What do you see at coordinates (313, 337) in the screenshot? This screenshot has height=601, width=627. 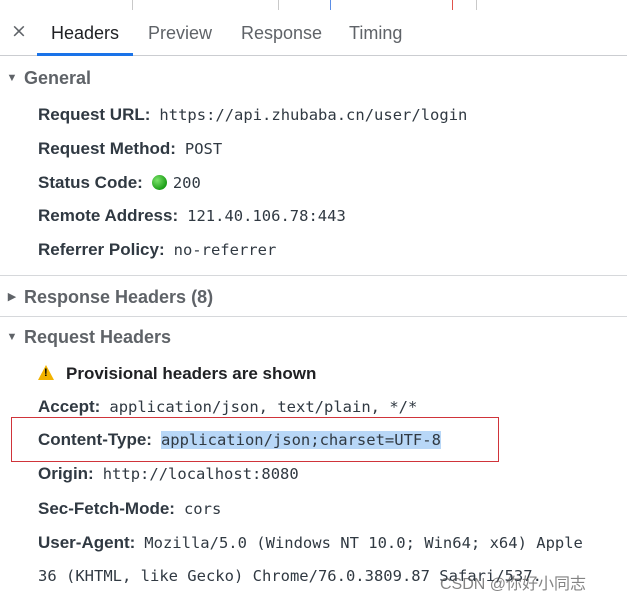 I see `section-request-headers-toggle: ▼ Request Headers` at bounding box center [313, 337].